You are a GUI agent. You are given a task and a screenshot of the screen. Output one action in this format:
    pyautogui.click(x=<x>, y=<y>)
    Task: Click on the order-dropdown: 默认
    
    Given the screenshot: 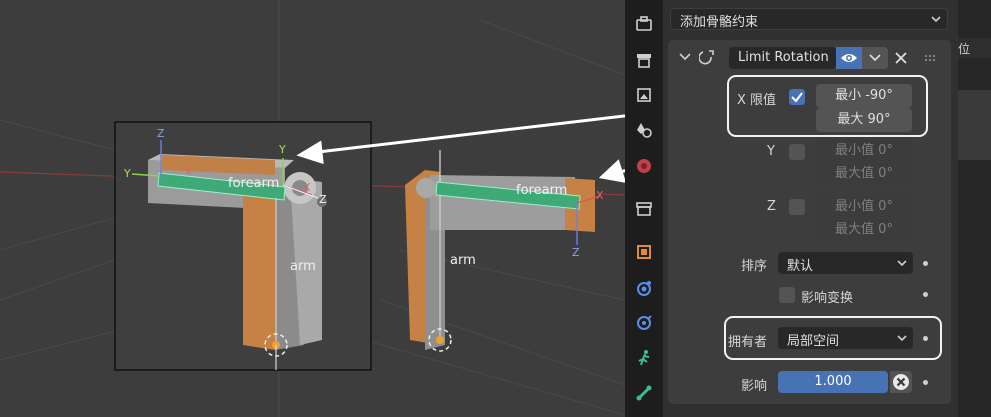 What is the action you would take?
    pyautogui.click(x=845, y=263)
    